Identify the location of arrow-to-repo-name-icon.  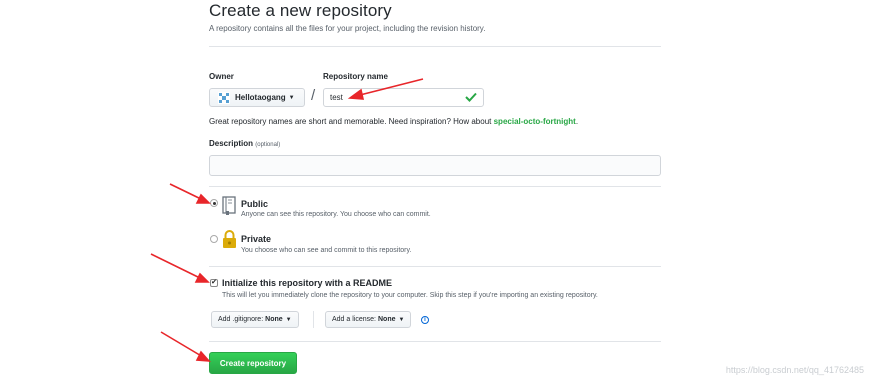
(385, 89).